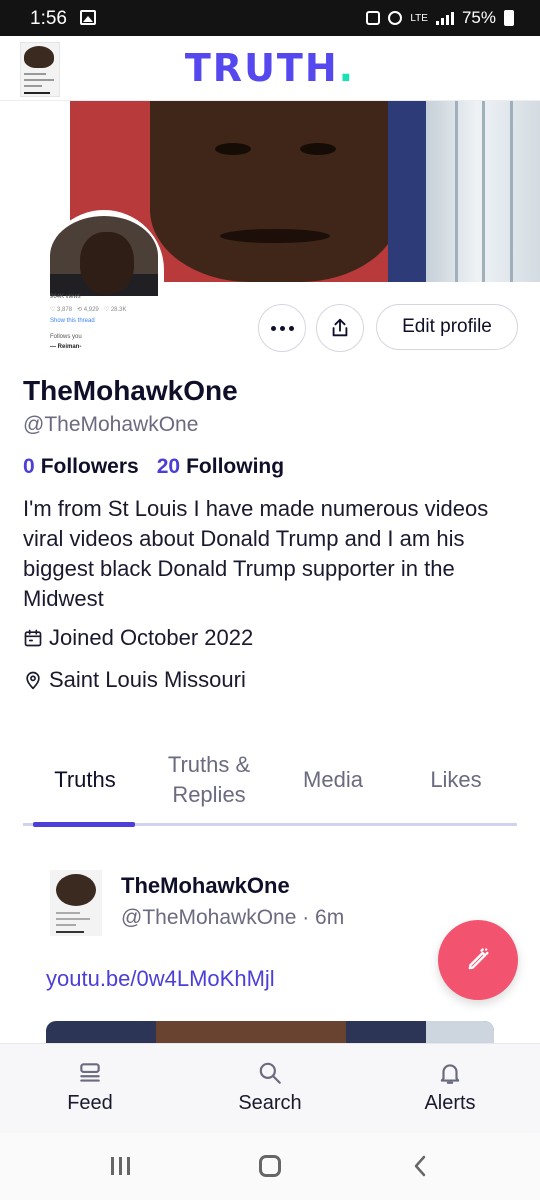 The height and width of the screenshot is (1200, 540). I want to click on location-text: Saint Louis Missouri, so click(147, 679).